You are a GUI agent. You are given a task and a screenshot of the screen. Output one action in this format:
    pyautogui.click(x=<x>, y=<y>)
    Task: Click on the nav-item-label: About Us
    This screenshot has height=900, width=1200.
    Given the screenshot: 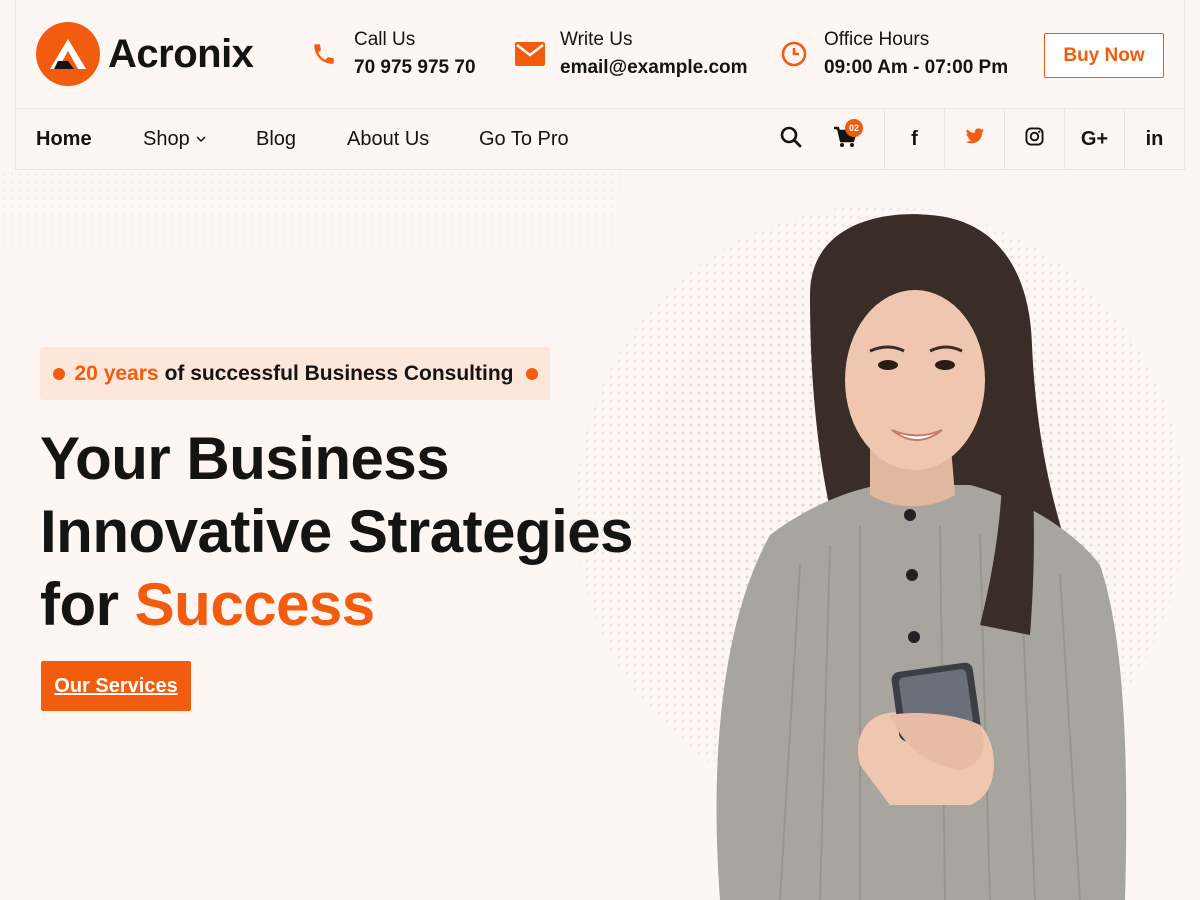 What is the action you would take?
    pyautogui.click(x=388, y=138)
    